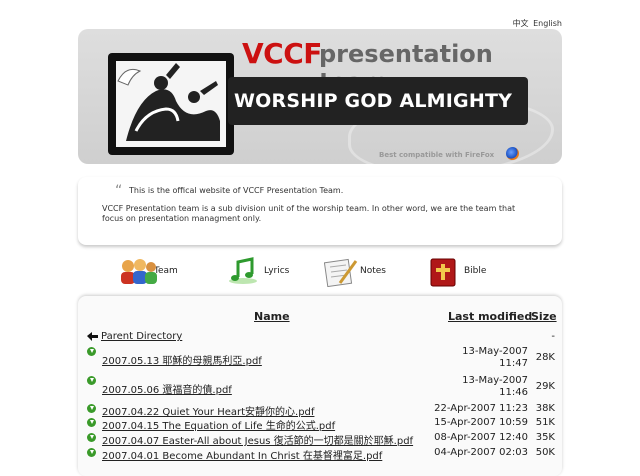 This screenshot has height=476, width=640. What do you see at coordinates (340, 272) in the screenshot?
I see `notes-icon` at bounding box center [340, 272].